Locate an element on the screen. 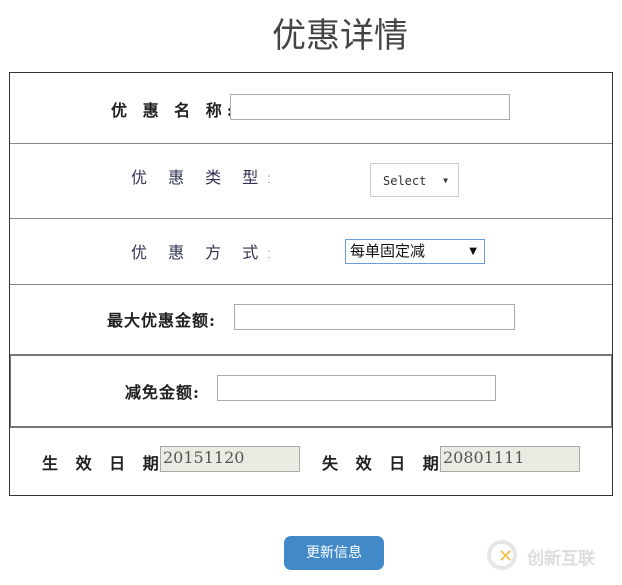 This screenshot has width=622, height=585. page-title: 优惠详情 is located at coordinates (340, 36).